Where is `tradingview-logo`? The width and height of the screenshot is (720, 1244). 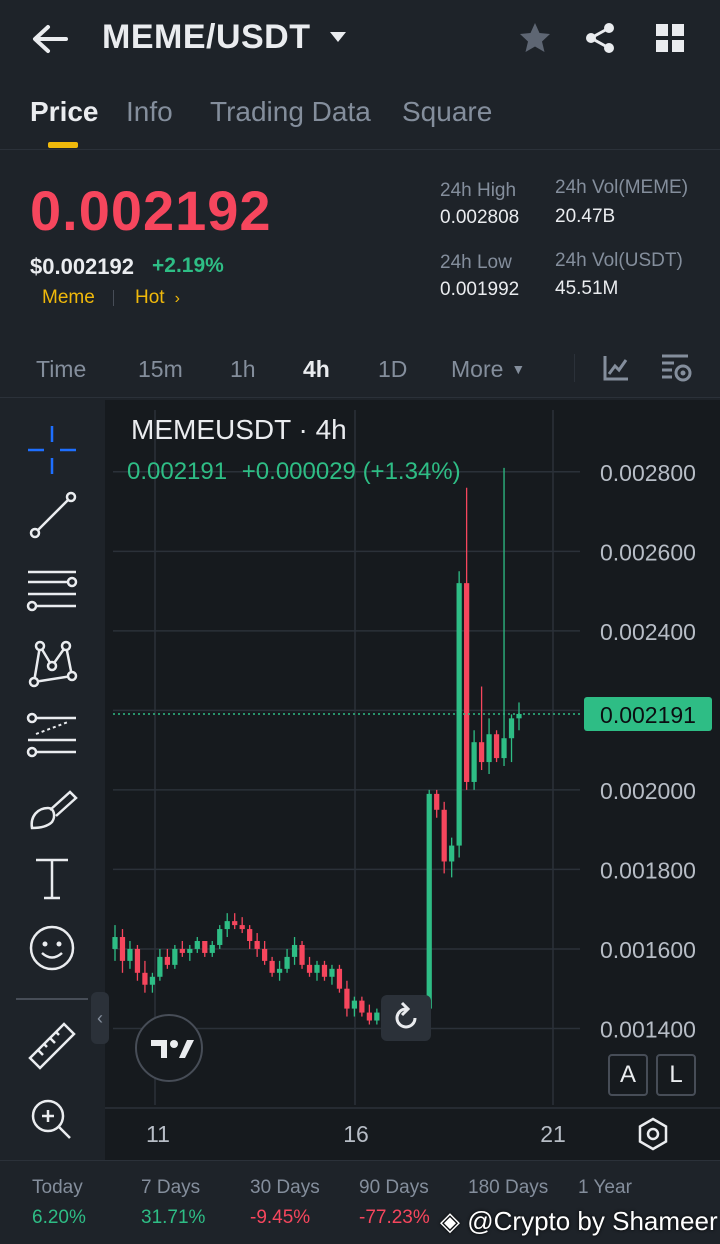 tradingview-logo is located at coordinates (169, 1048).